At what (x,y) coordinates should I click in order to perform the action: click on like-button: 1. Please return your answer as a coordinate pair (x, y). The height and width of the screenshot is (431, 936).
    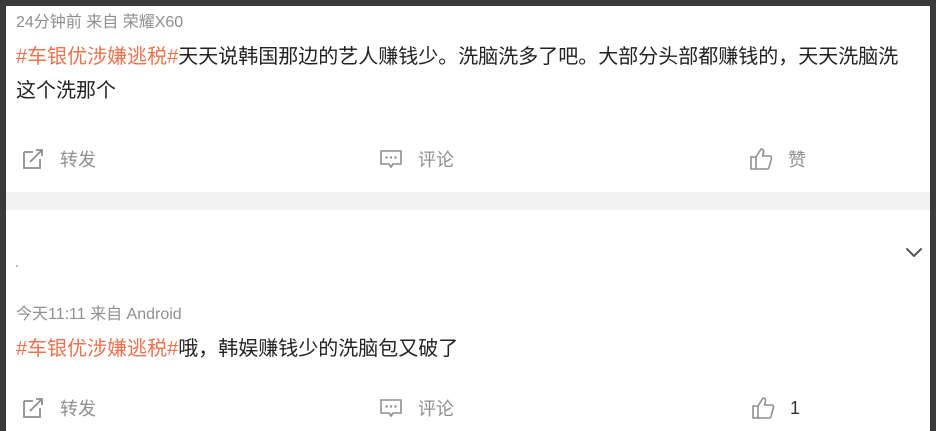
    Looking at the image, I should click on (775, 408).